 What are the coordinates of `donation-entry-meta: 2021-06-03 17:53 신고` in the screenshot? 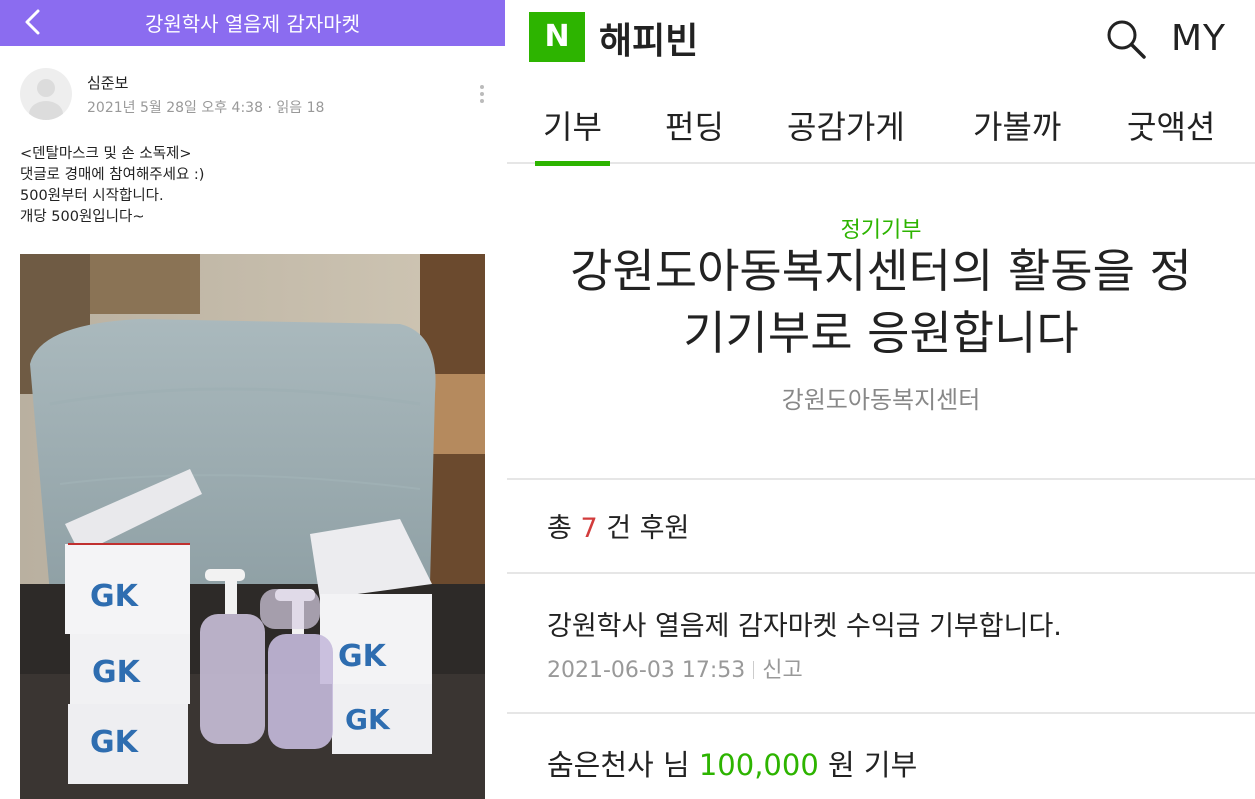 It's located at (675, 668).